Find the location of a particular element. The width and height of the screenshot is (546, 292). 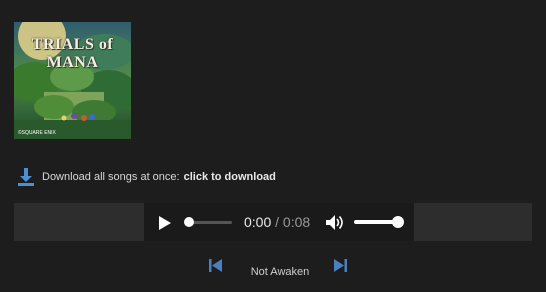

audio-player: 0:00 / 0:08 is located at coordinates (279, 222).